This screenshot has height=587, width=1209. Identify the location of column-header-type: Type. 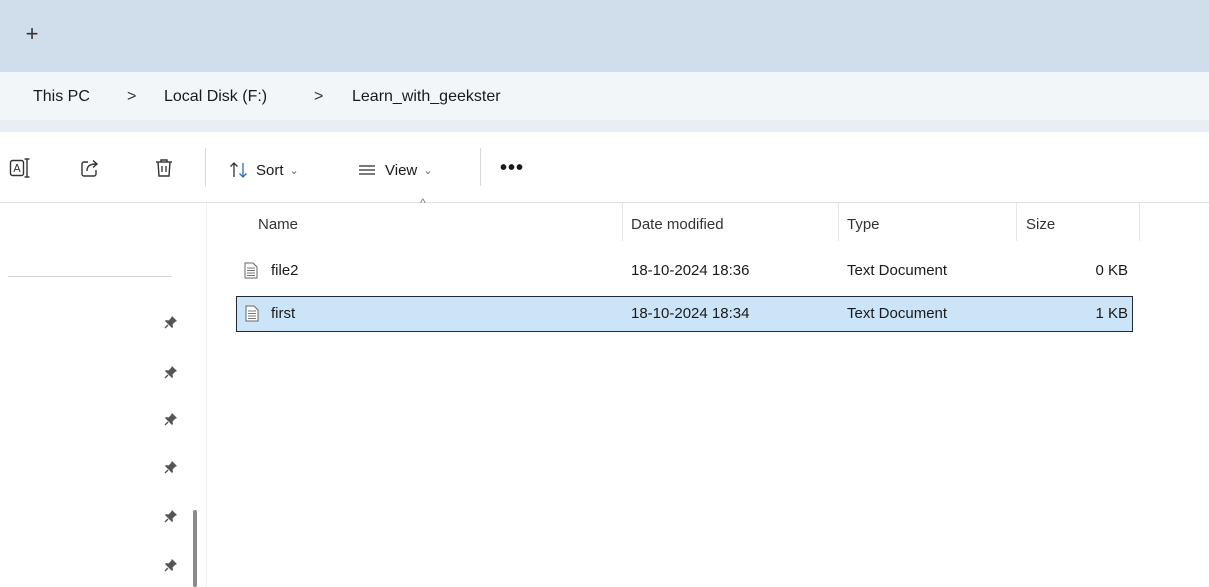
(863, 224).